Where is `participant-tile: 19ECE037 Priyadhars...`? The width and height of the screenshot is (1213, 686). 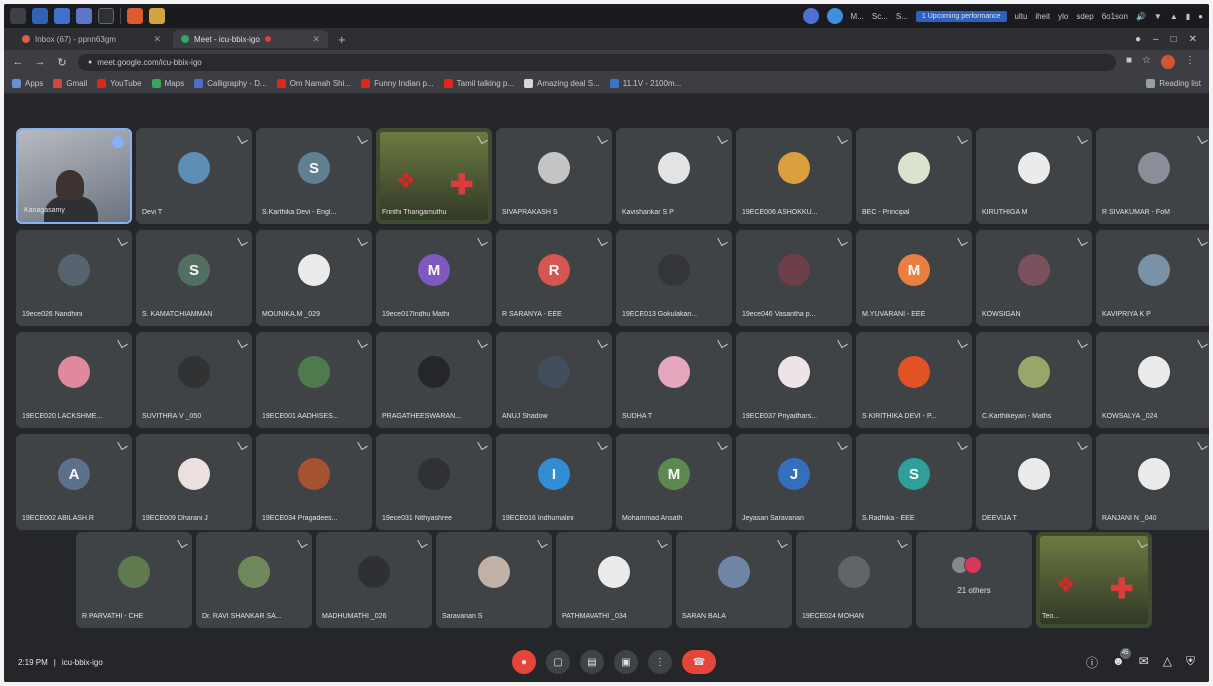
participant-tile: 19ECE037 Priyadhars... is located at coordinates (794, 380).